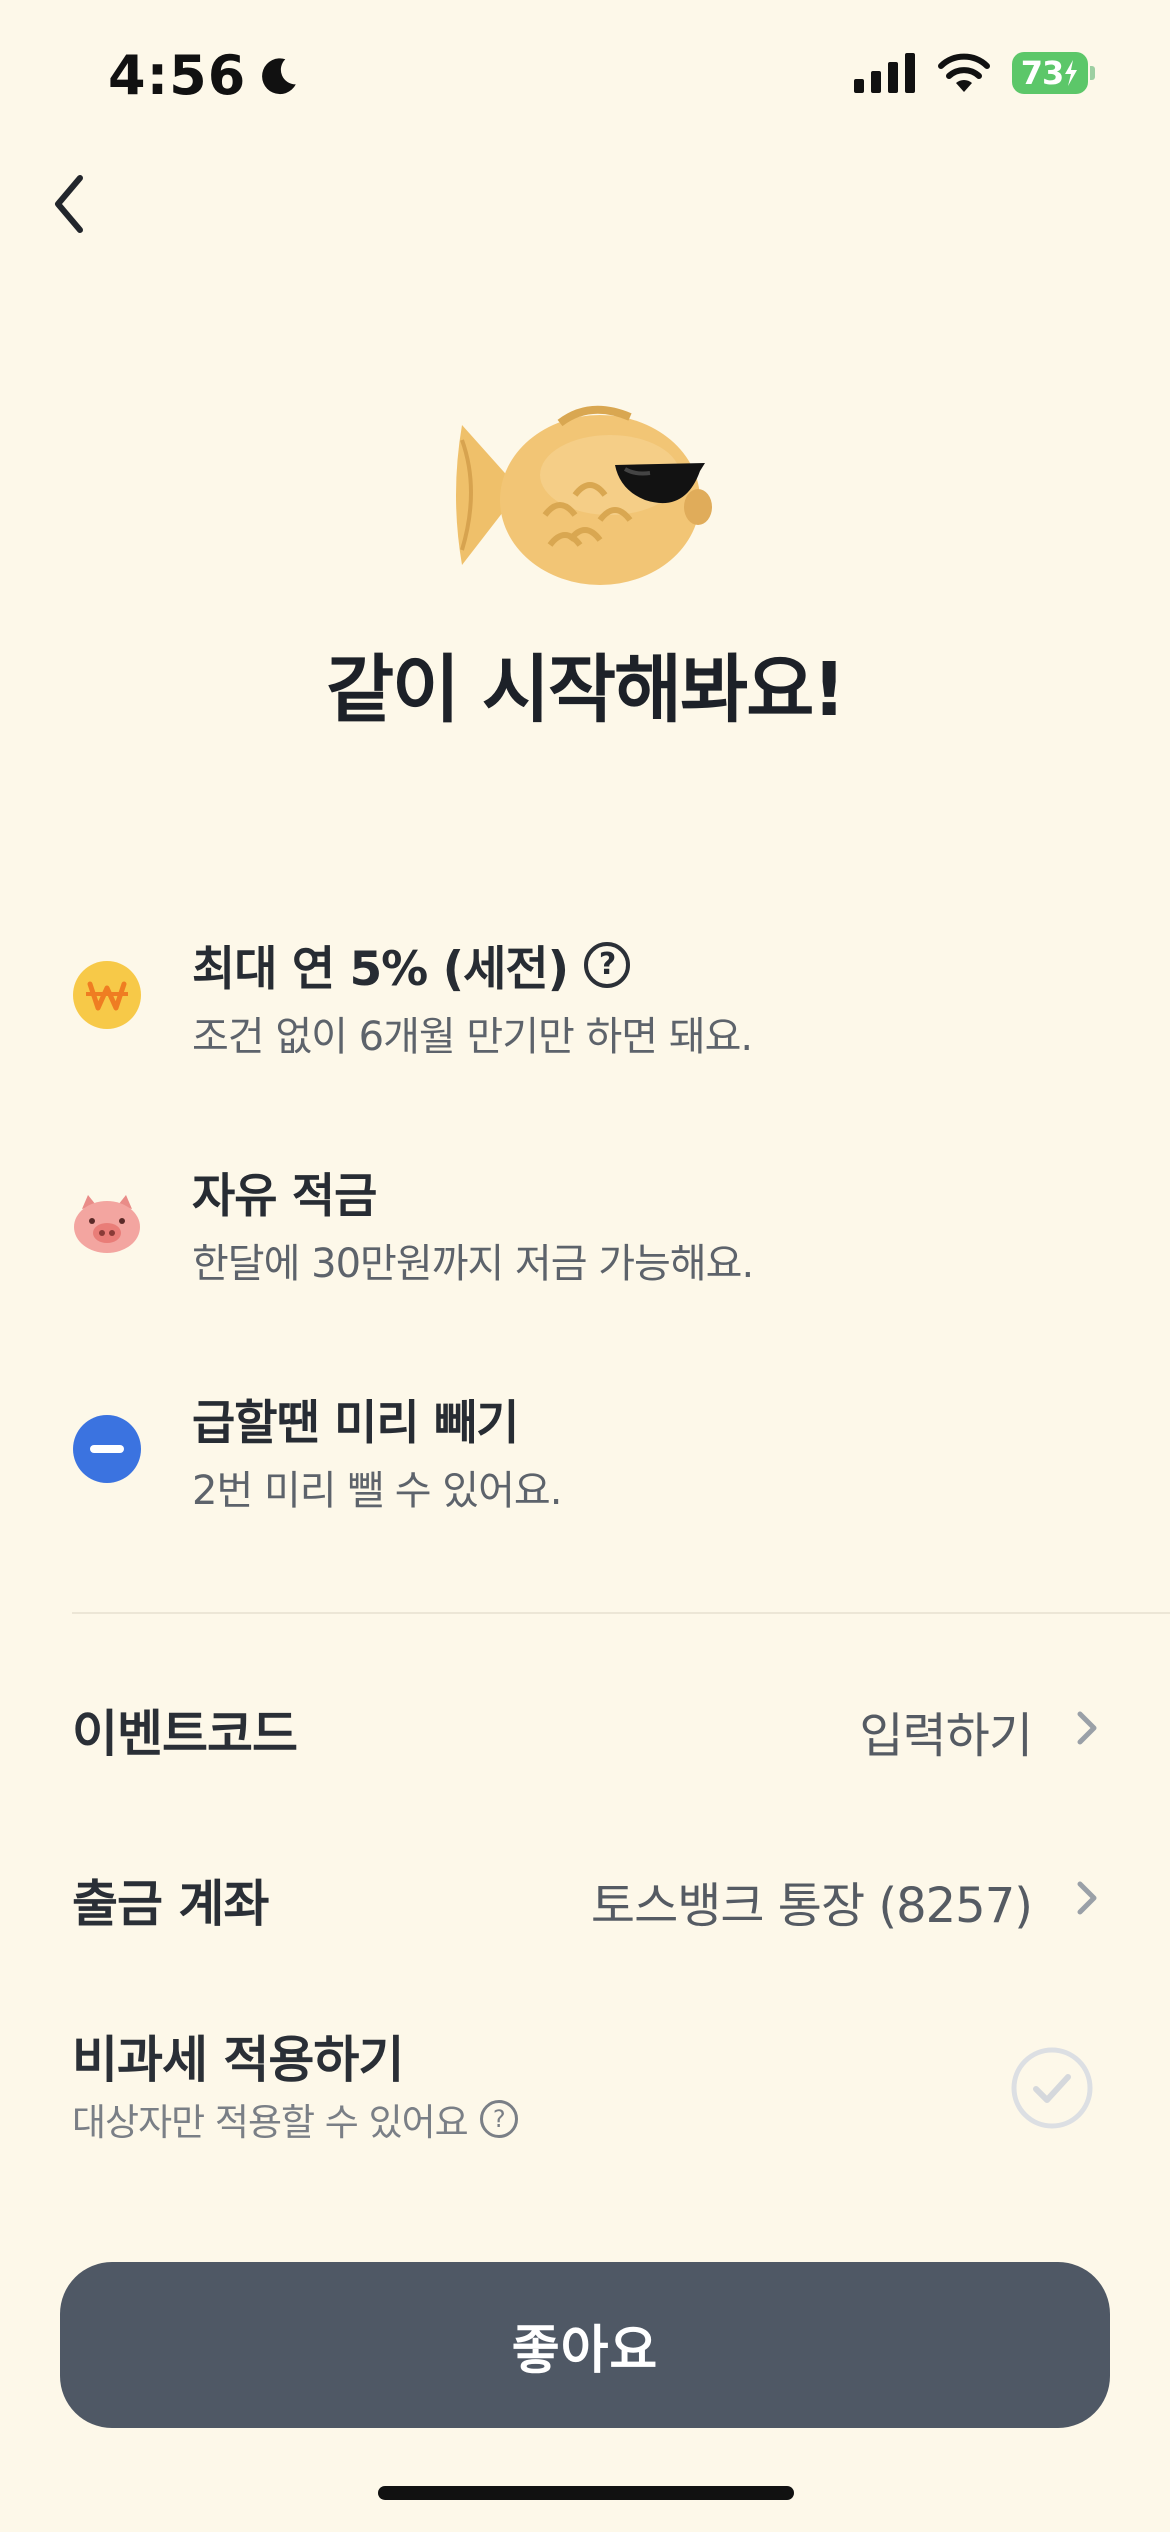 Image resolution: width=1170 pixels, height=2532 pixels. I want to click on event-code-value: 입력하기, so click(946, 1736).